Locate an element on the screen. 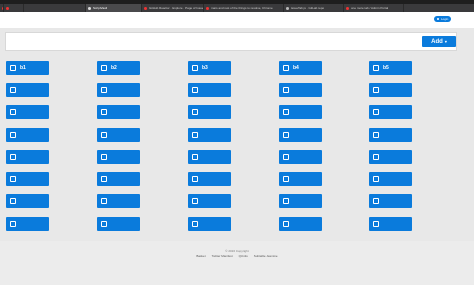 The width and height of the screenshot is (474, 285). footer-link: QUnits is located at coordinates (243, 256).